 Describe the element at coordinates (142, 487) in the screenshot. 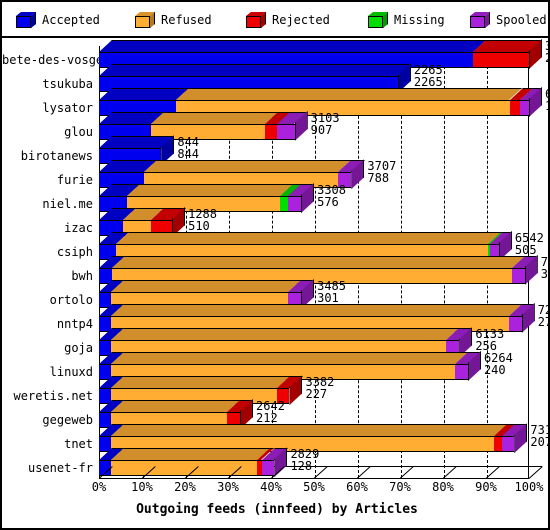

I see `x-tick-10: 10%` at that location.